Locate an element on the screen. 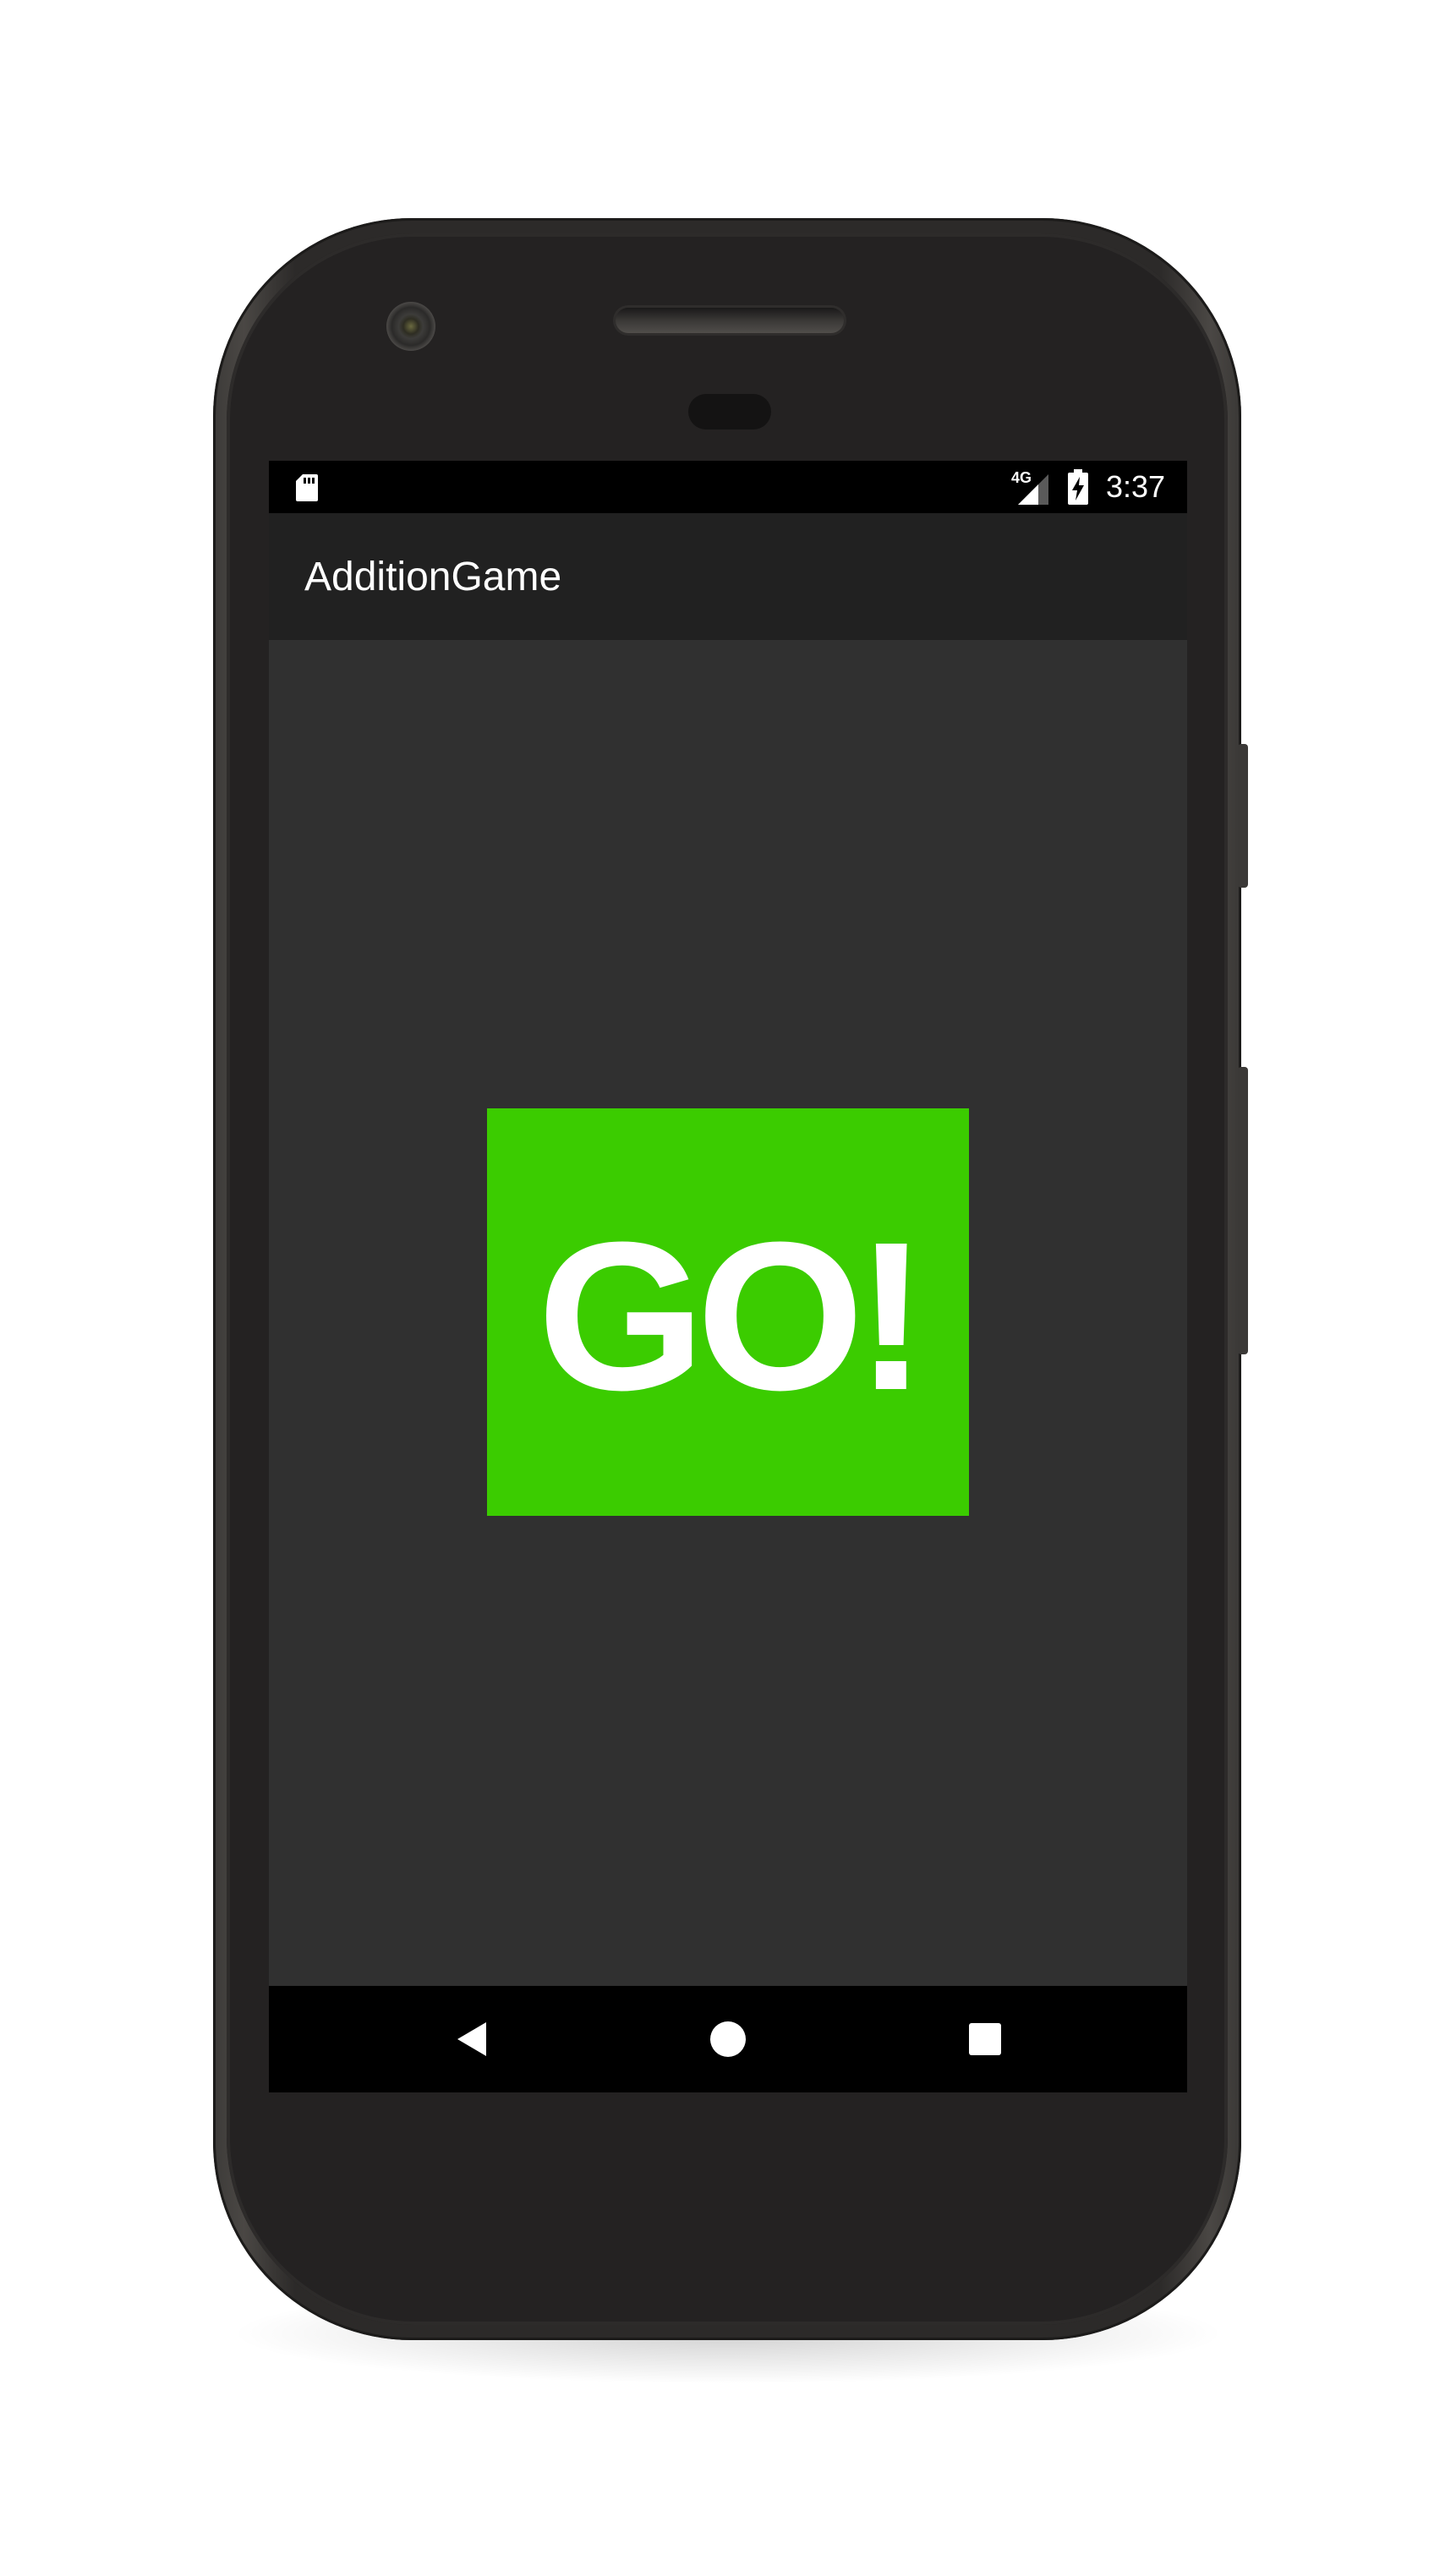  back-icon is located at coordinates (472, 2039).